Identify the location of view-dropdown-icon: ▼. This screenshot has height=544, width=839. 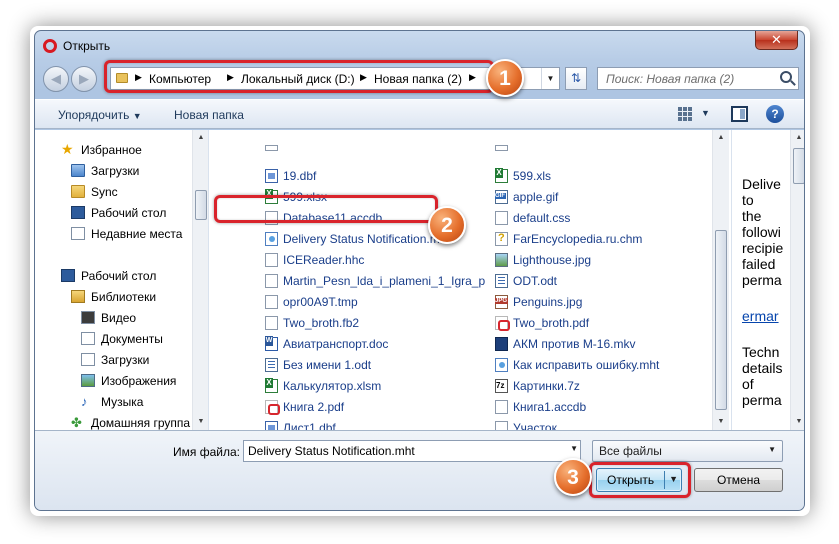
(705, 113).